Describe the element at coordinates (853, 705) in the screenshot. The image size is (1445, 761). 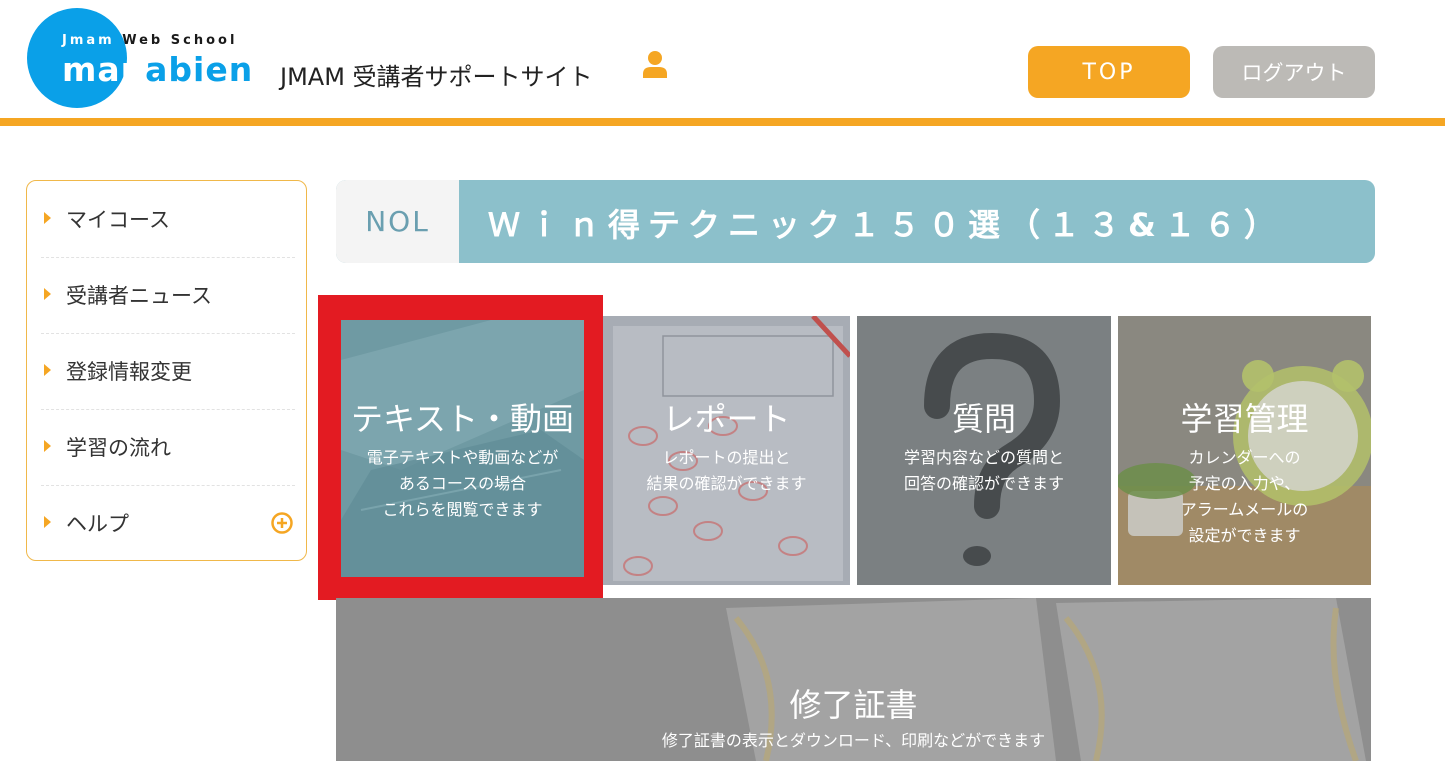
I see `tile-title: 修了証書` at that location.